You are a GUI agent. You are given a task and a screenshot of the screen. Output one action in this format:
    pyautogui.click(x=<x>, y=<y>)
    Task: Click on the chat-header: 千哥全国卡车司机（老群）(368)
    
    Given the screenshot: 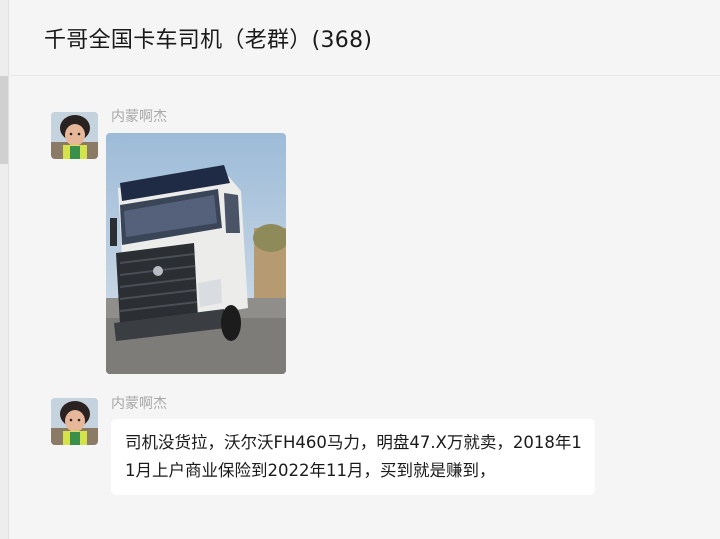 What is the action you would take?
    pyautogui.click(x=365, y=38)
    